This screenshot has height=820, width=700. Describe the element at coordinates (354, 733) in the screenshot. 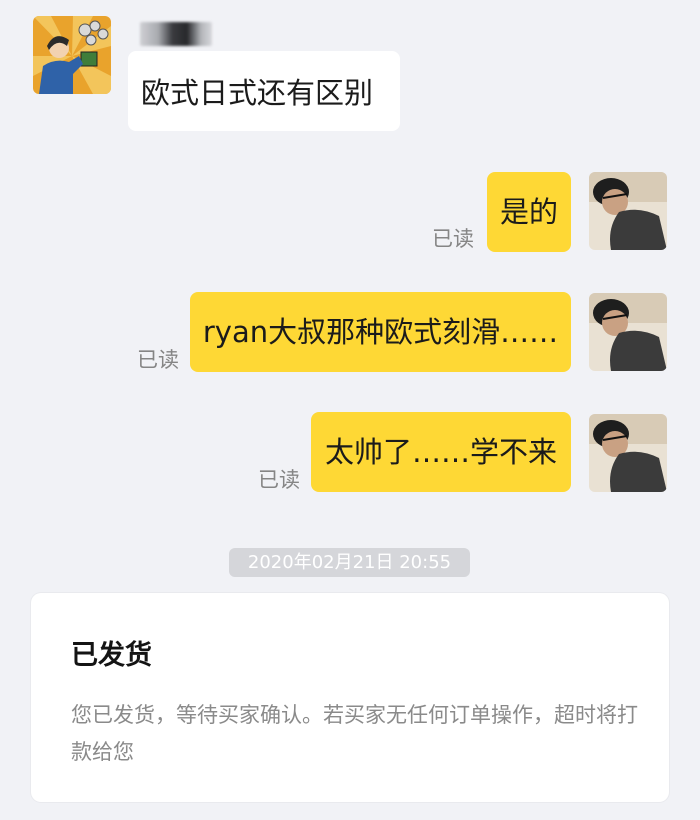

I see `order-status-description: 您已发货，等待买家确认。若买家无任何订单操作，超时将打款给您` at that location.